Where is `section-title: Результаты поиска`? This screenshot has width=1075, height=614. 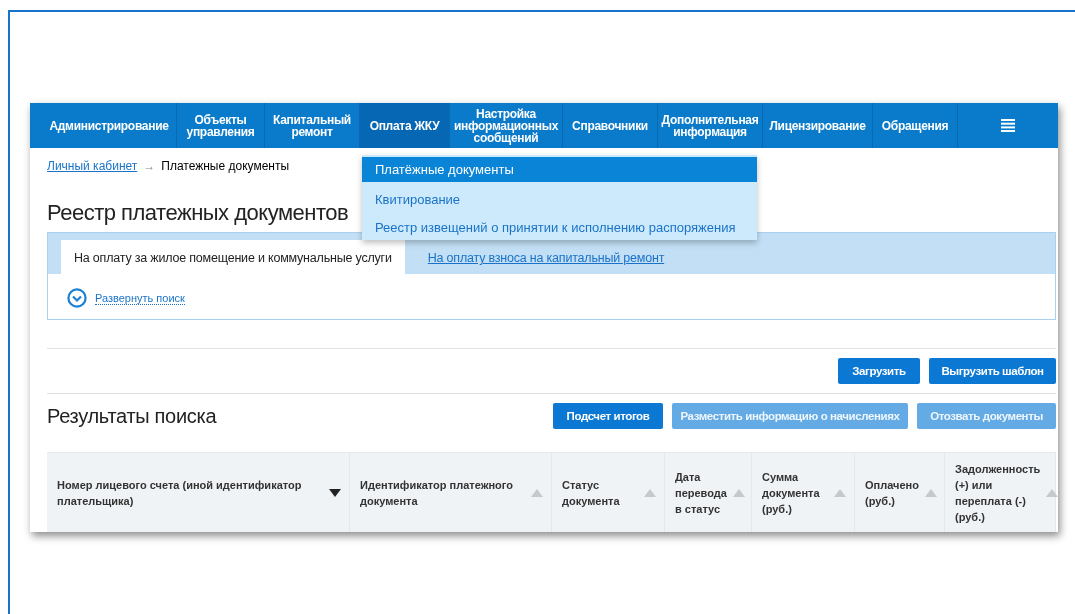
section-title: Результаты поиска is located at coordinates (132, 416).